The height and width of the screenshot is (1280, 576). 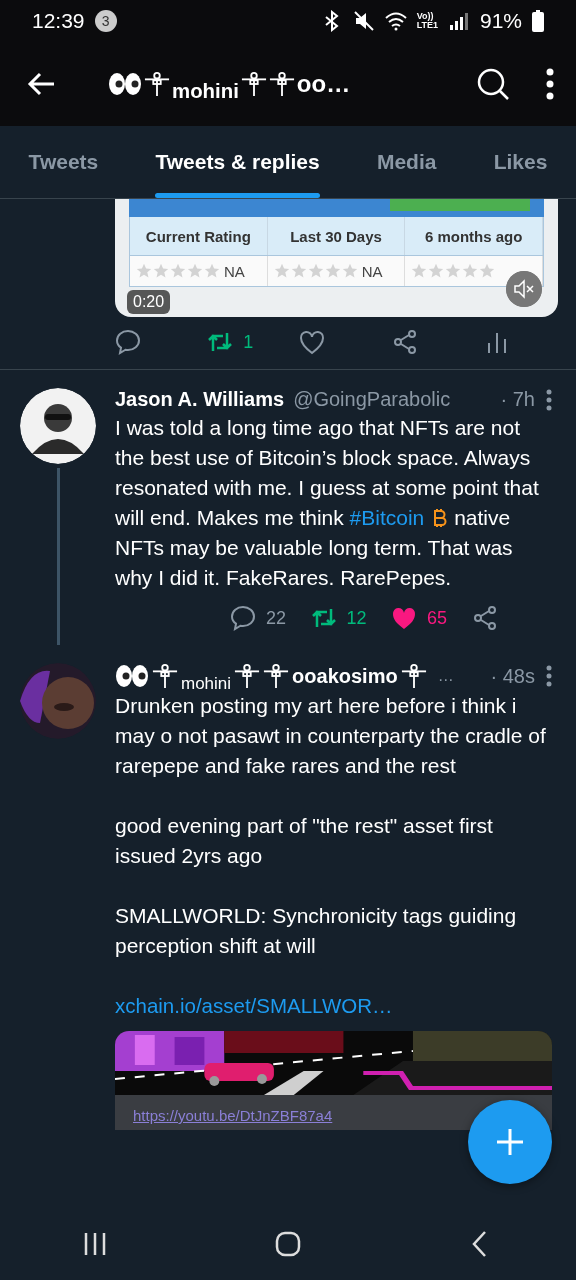 I want to click on display-name: mohini, so click(x=206, y=684).